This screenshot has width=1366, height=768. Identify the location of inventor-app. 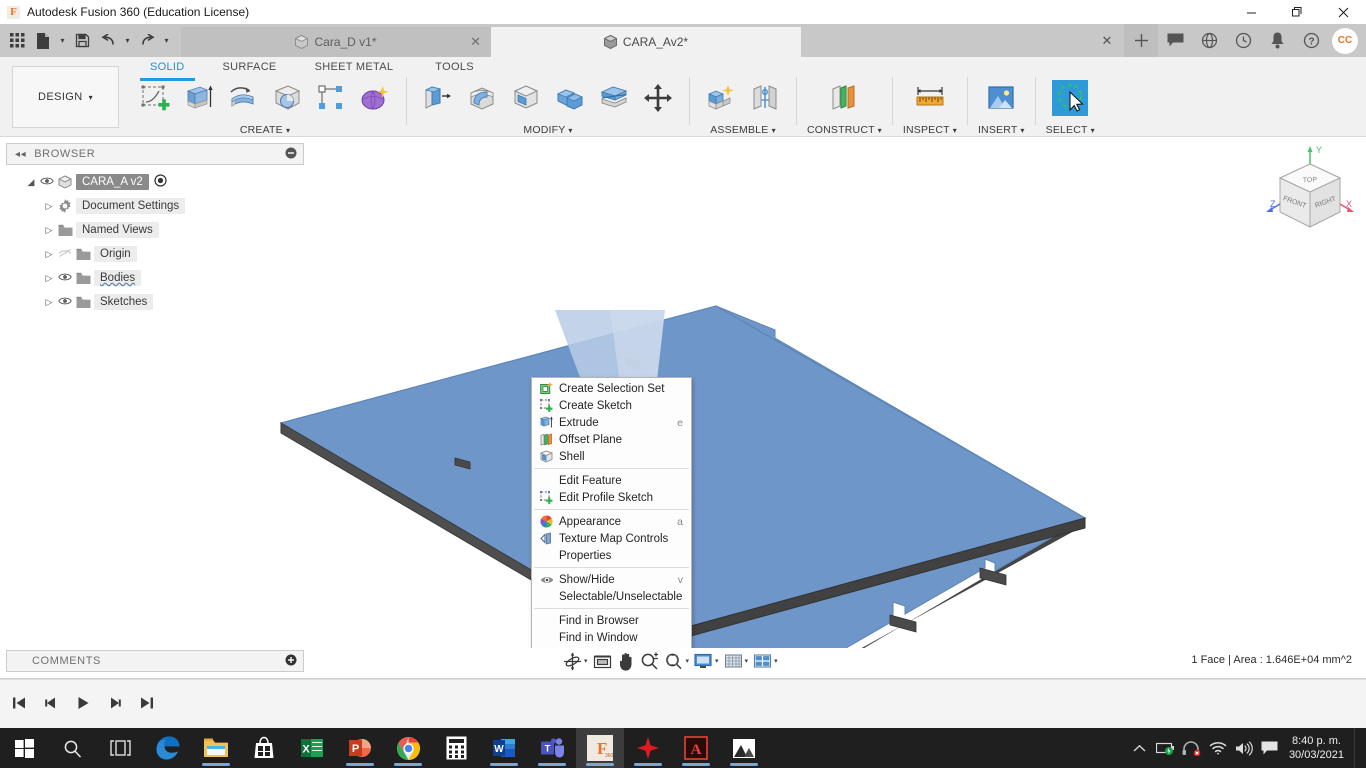
(648, 748).